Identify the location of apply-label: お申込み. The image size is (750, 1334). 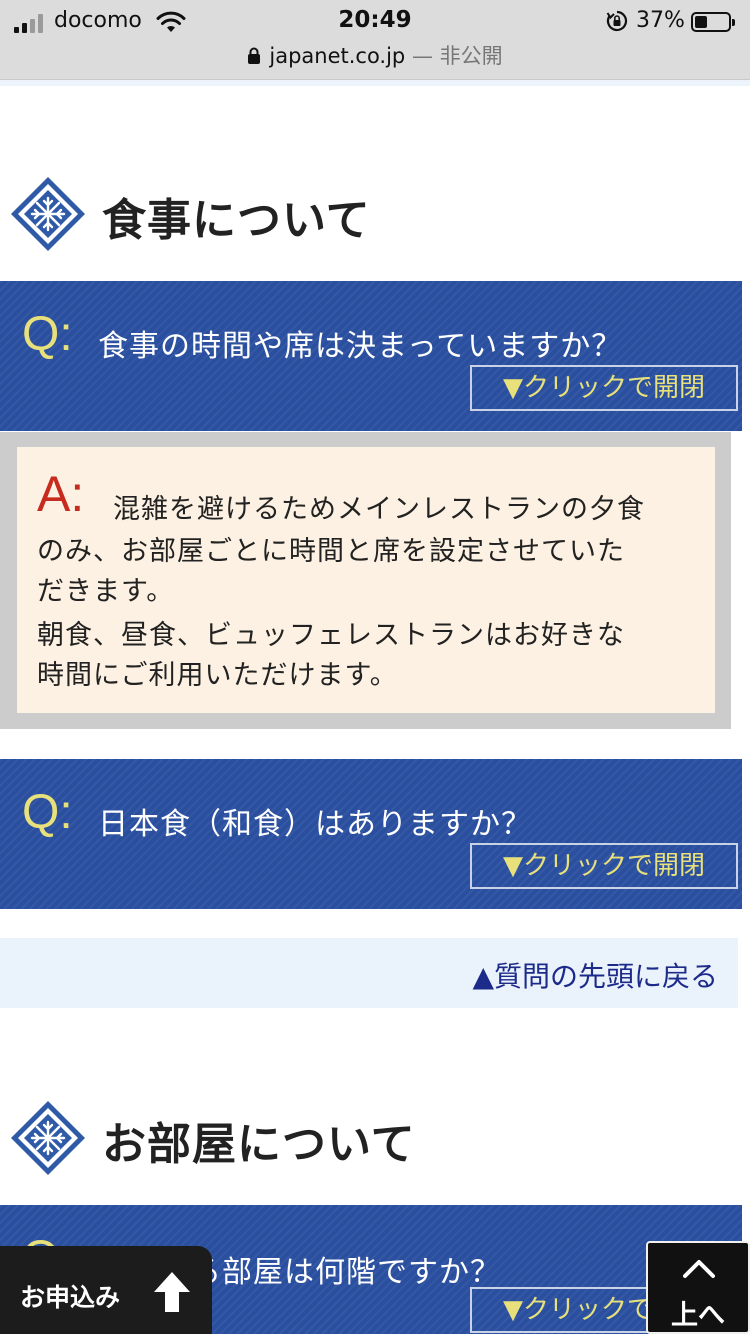
(70, 1297).